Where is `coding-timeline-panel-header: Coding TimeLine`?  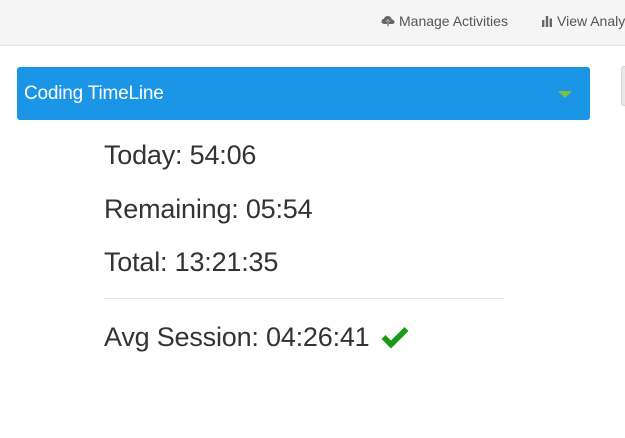 coding-timeline-panel-header: Coding TimeLine is located at coordinates (303, 93).